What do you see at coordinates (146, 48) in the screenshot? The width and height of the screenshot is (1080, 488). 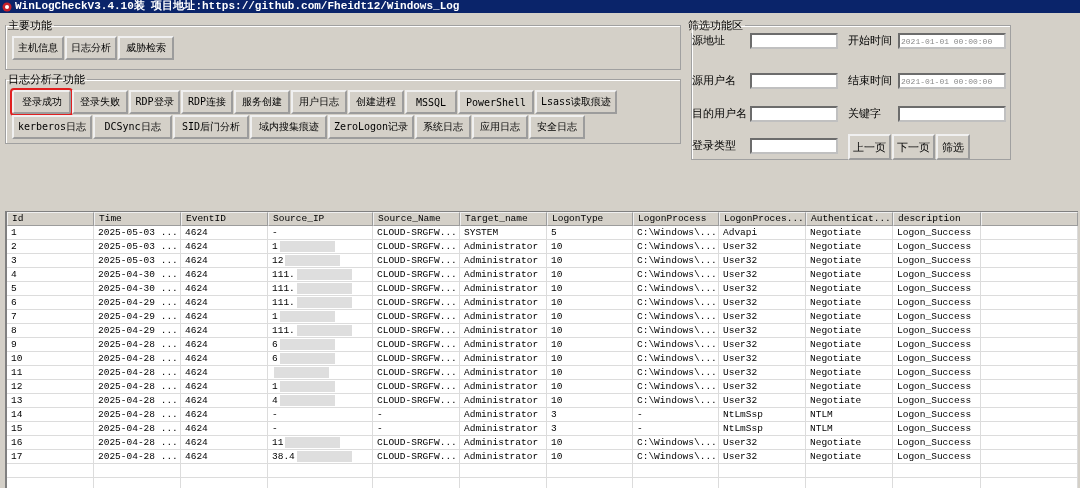 I see `function-button: 威胁检索` at bounding box center [146, 48].